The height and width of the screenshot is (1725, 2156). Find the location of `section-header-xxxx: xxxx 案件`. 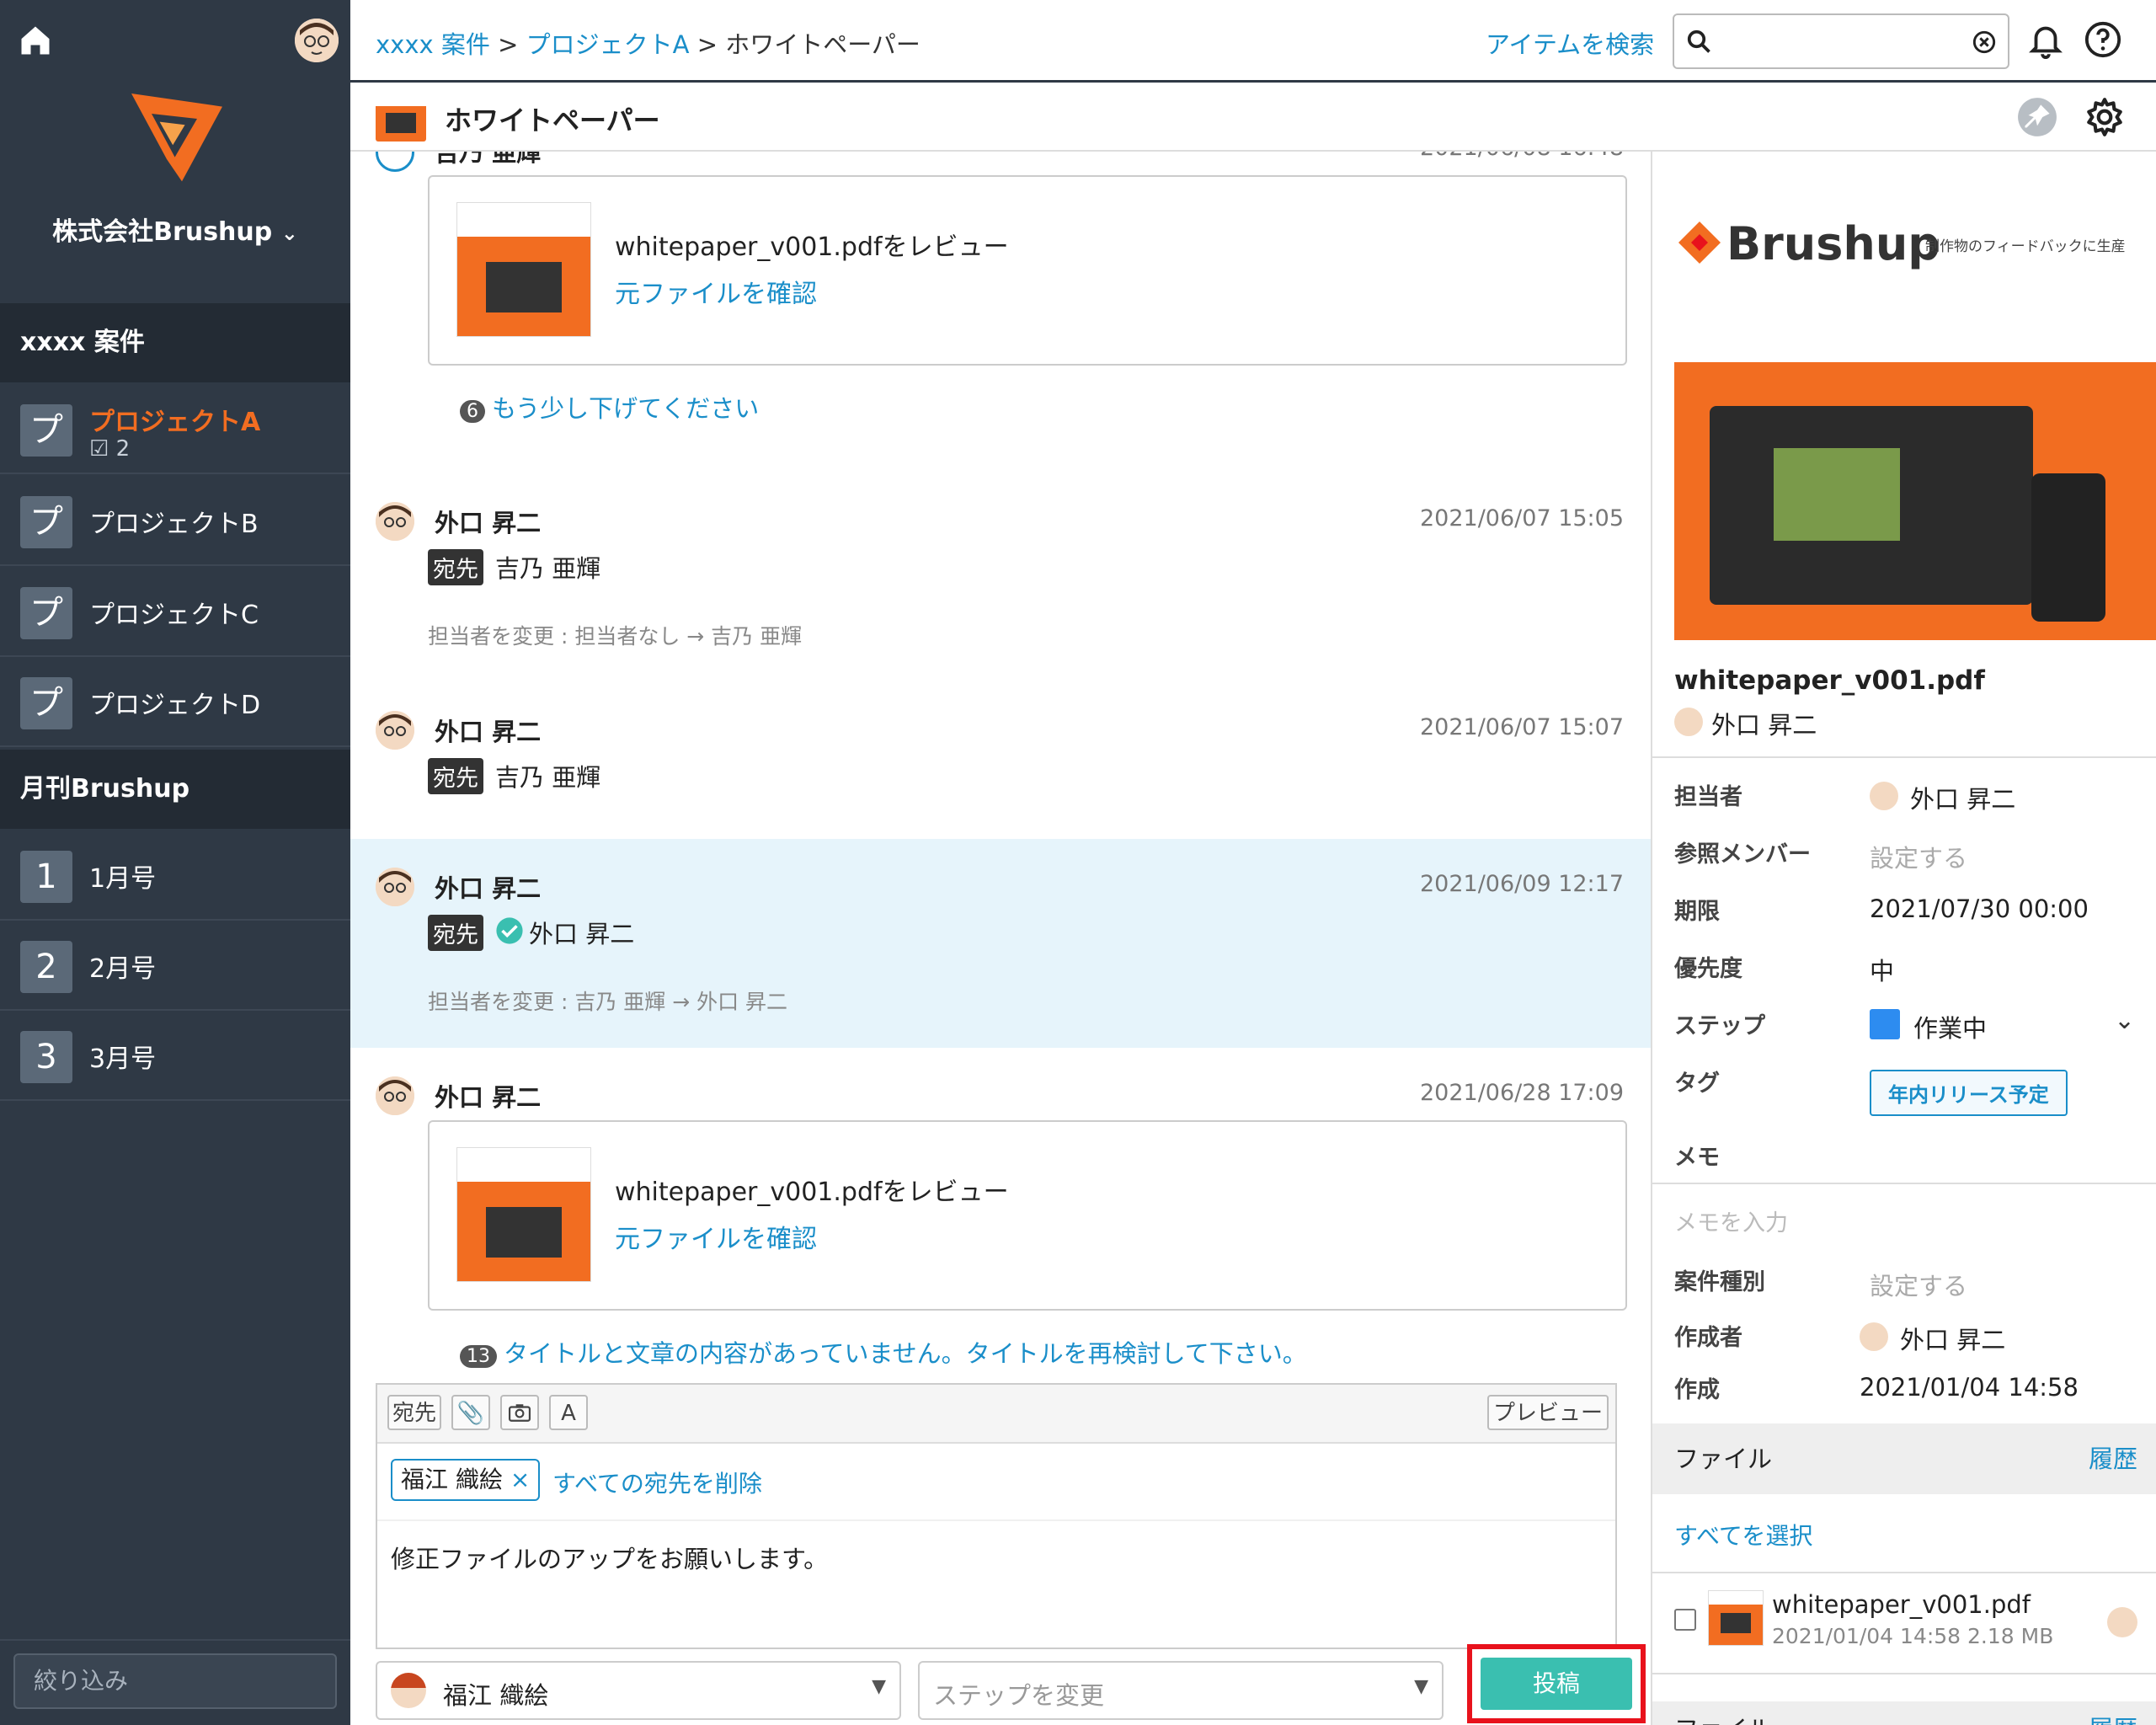

section-header-xxxx: xxxx 案件 is located at coordinates (175, 342).